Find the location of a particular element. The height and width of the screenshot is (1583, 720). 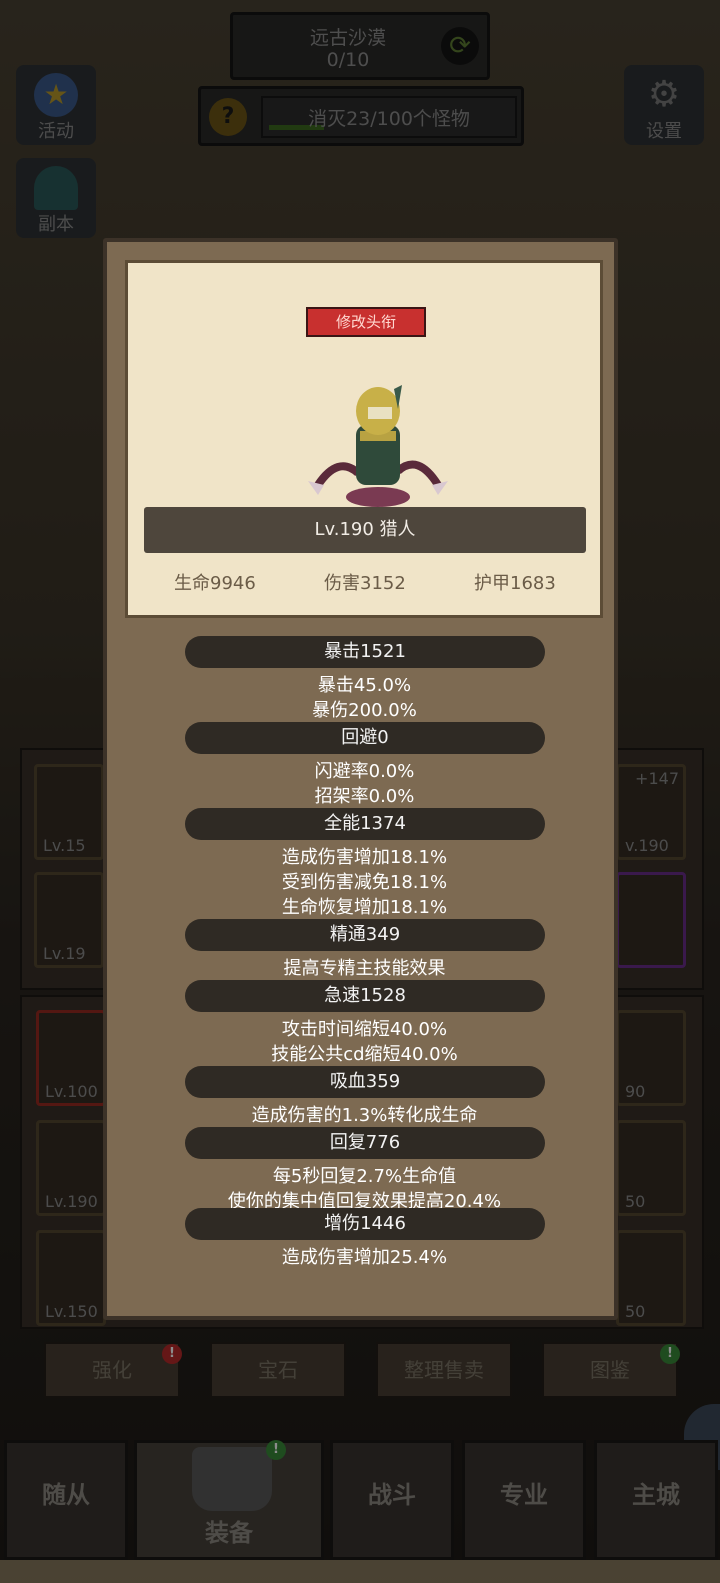

armor-stat: 护甲1683 is located at coordinates (515, 583).